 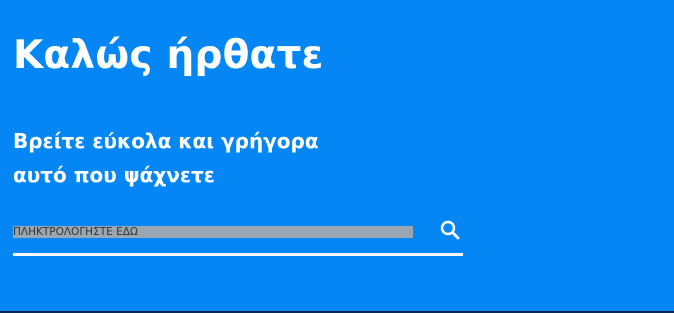 I want to click on subtitle-line-1: Βρείτε εύκολα και γρήγορα, so click(x=166, y=141).